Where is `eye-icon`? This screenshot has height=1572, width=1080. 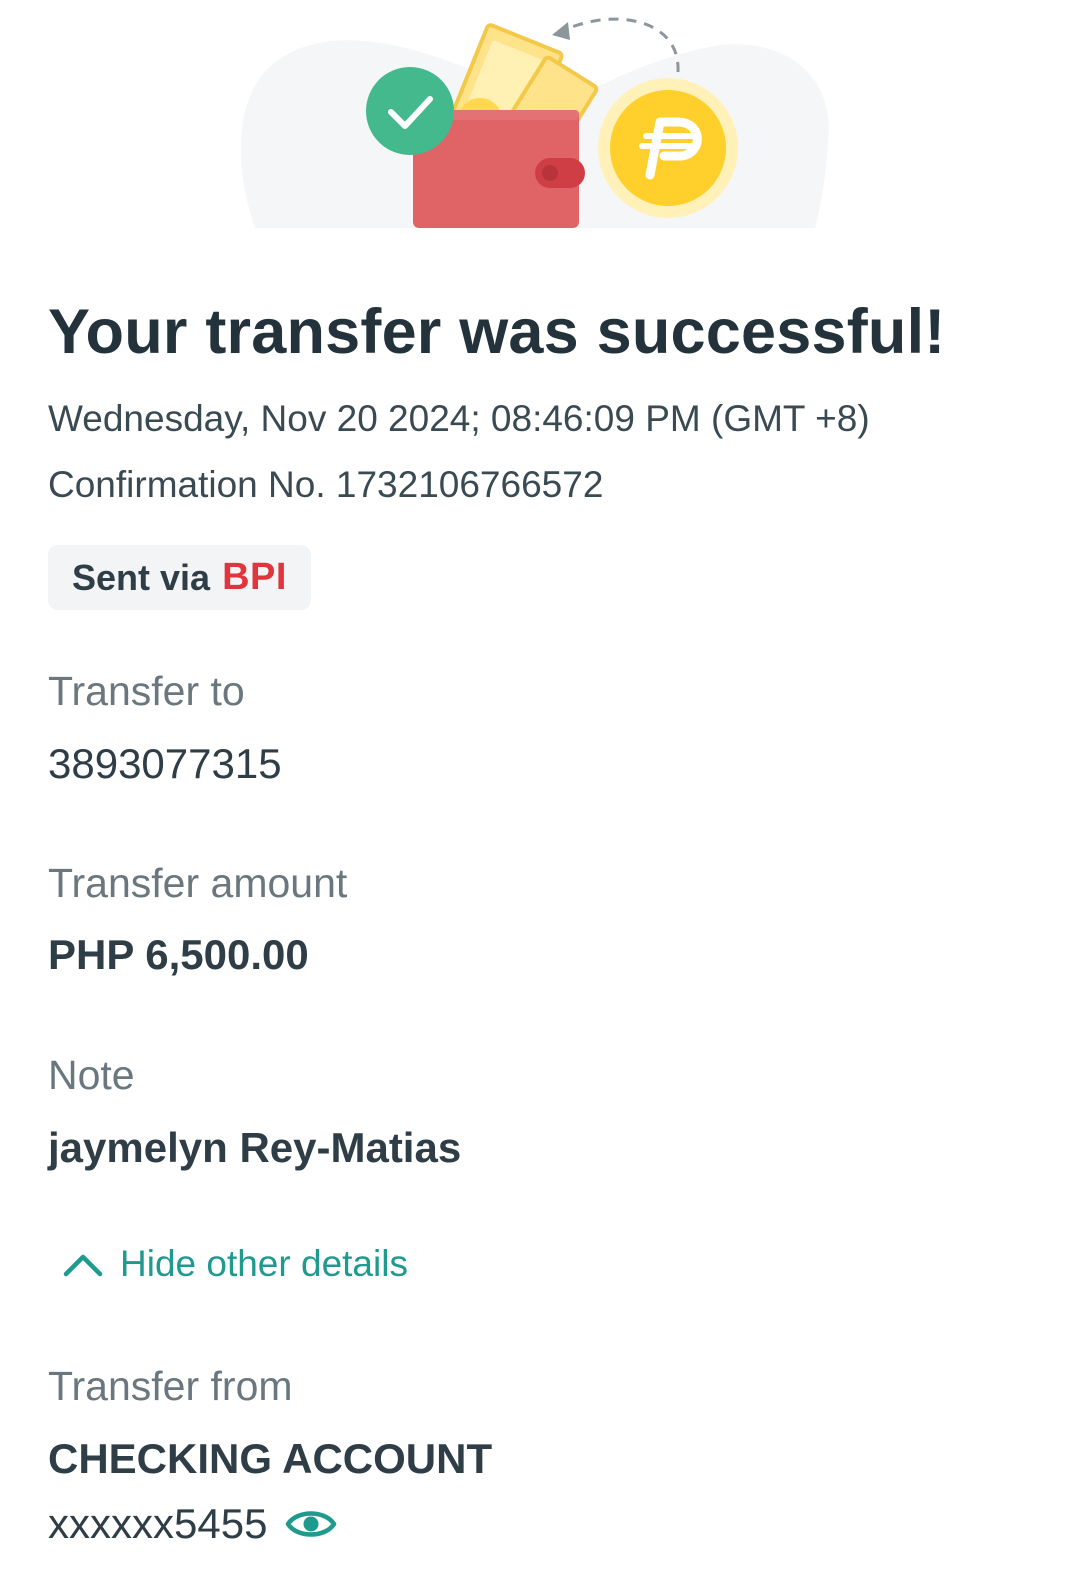 eye-icon is located at coordinates (311, 1524).